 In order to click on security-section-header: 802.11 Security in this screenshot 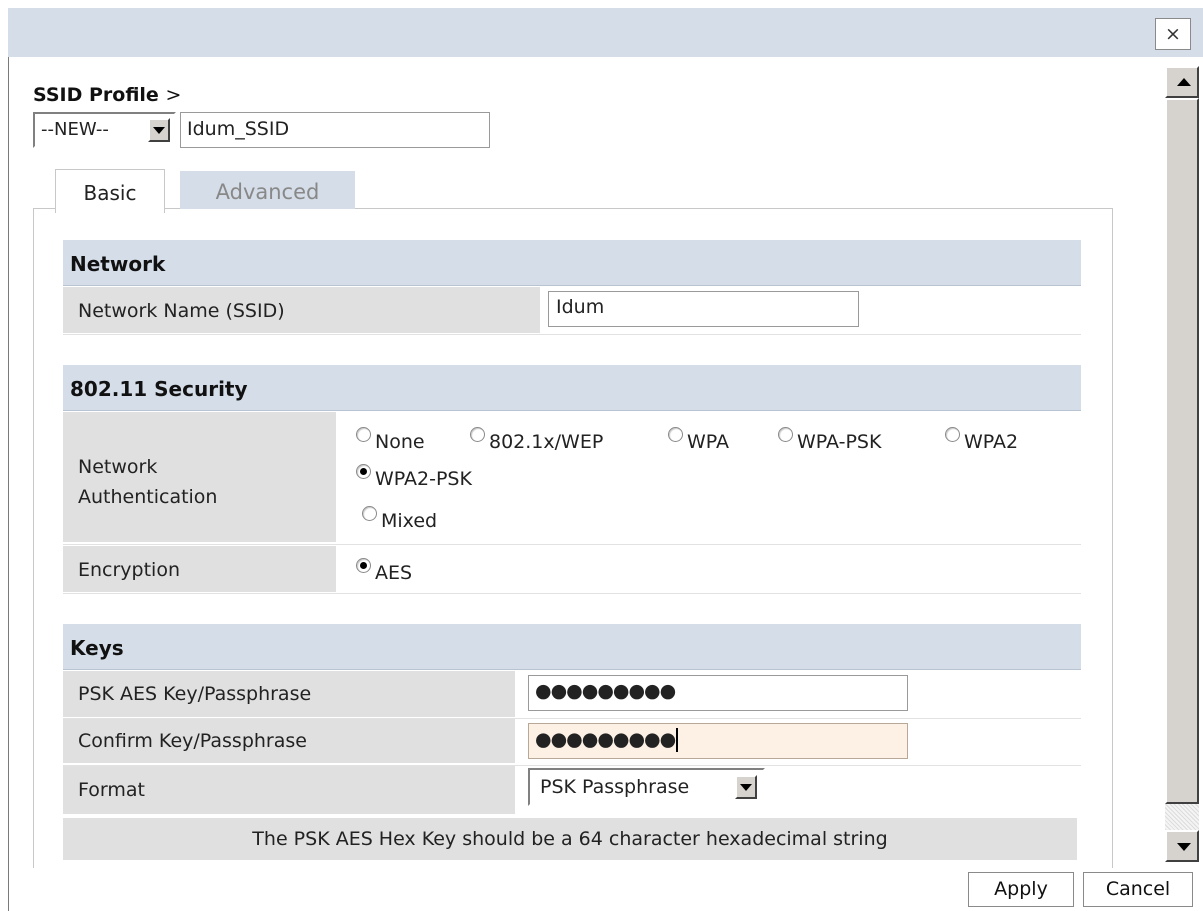, I will do `click(572, 388)`.